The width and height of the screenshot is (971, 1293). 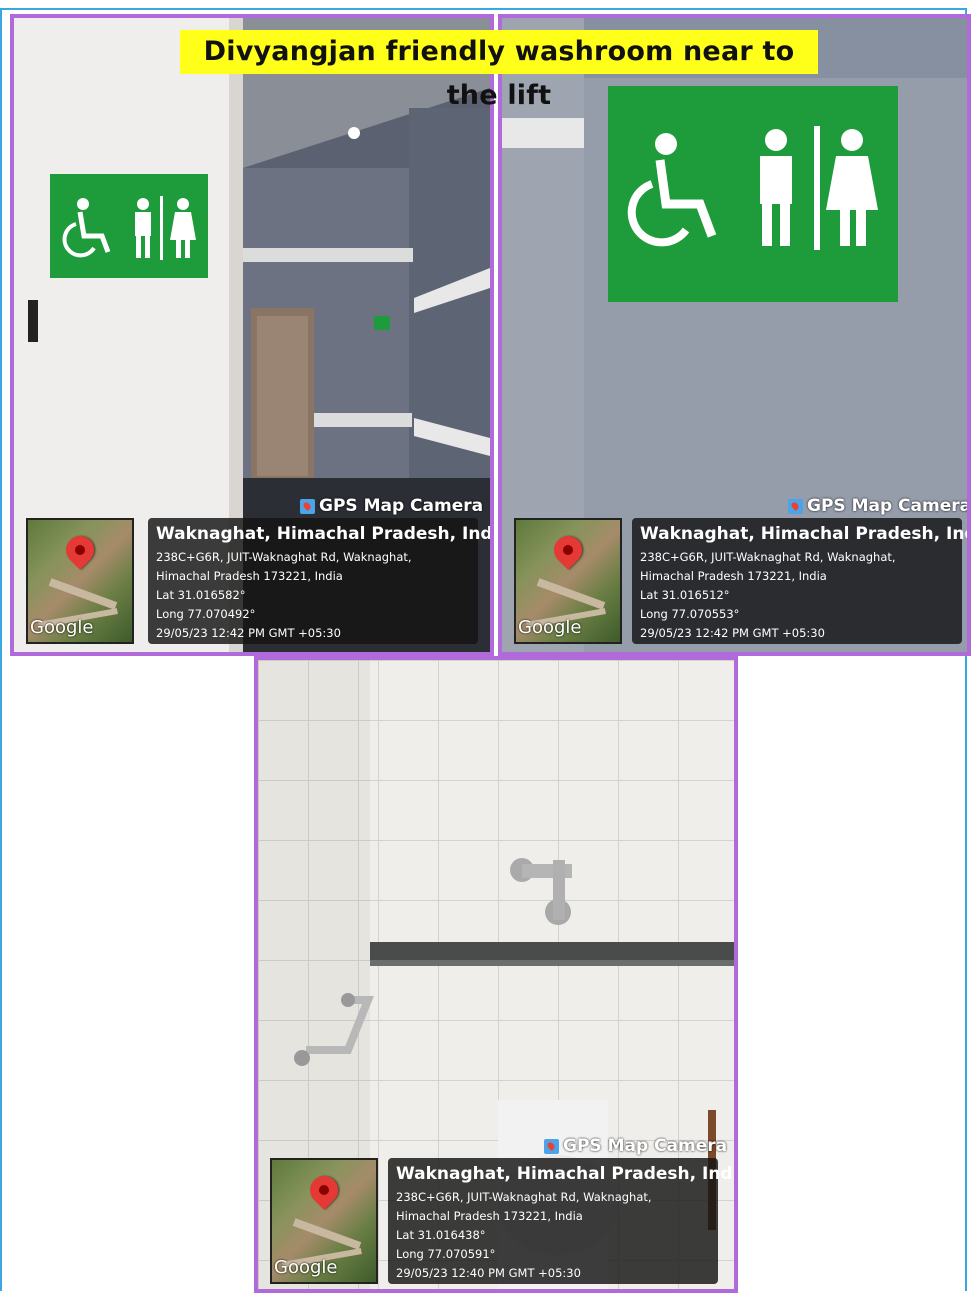 I want to click on accessible-washroom-sign-closeup, so click(x=753, y=194).